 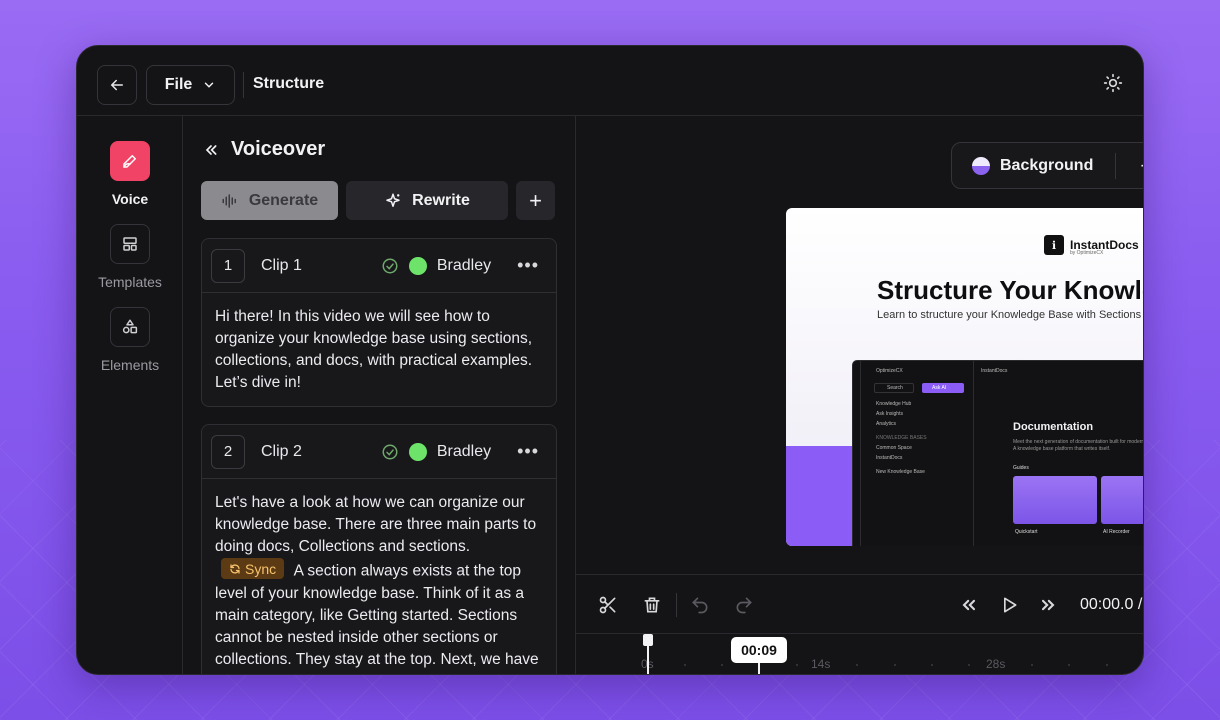 What do you see at coordinates (648, 640) in the screenshot?
I see `playhead-handle` at bounding box center [648, 640].